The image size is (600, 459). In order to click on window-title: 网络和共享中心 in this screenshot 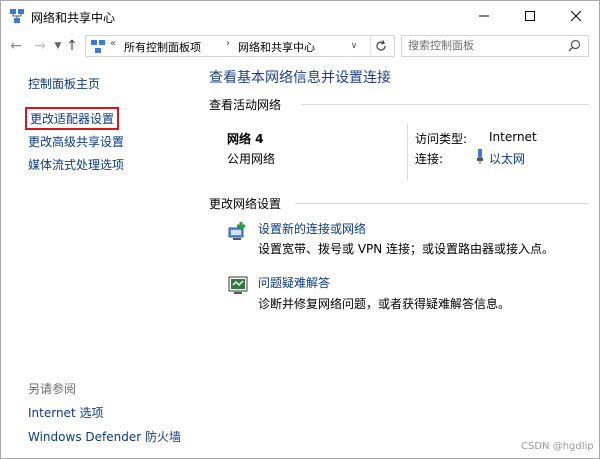, I will do `click(73, 18)`.